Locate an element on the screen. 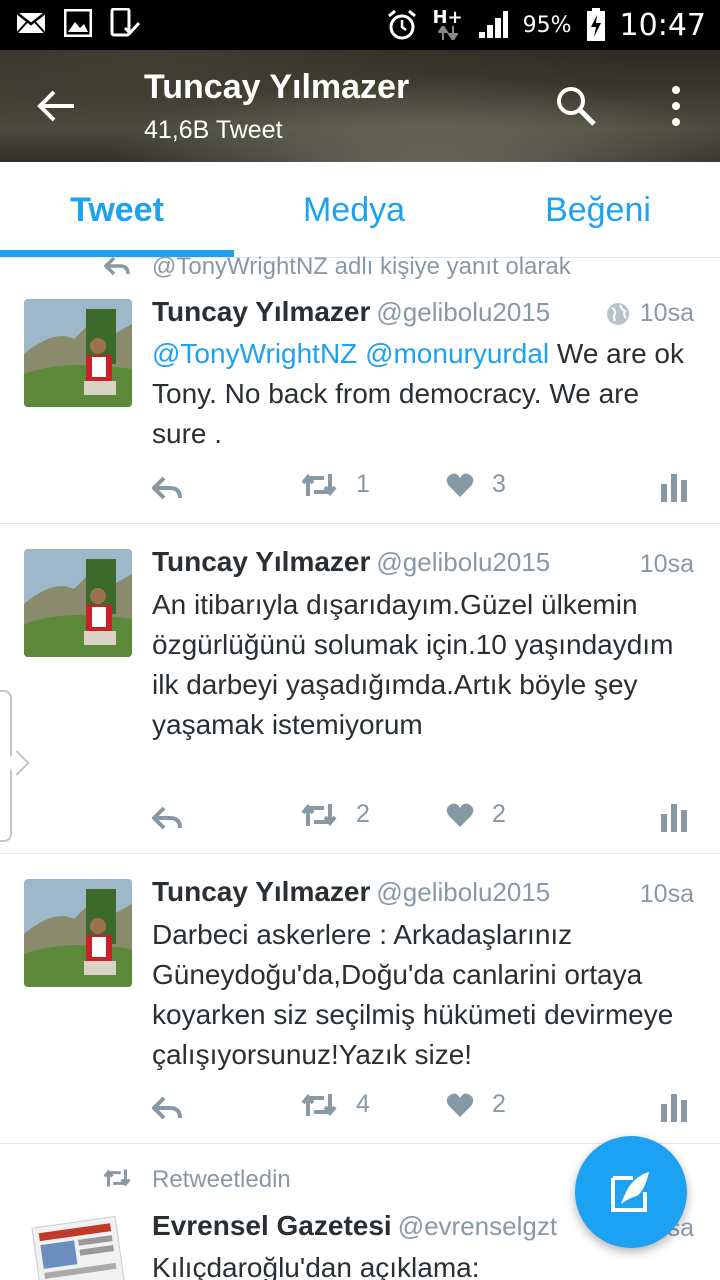 The image size is (720, 1280). profile-header: Tuncay Yılmazer 41,6B Tweet is located at coordinates (360, 106).